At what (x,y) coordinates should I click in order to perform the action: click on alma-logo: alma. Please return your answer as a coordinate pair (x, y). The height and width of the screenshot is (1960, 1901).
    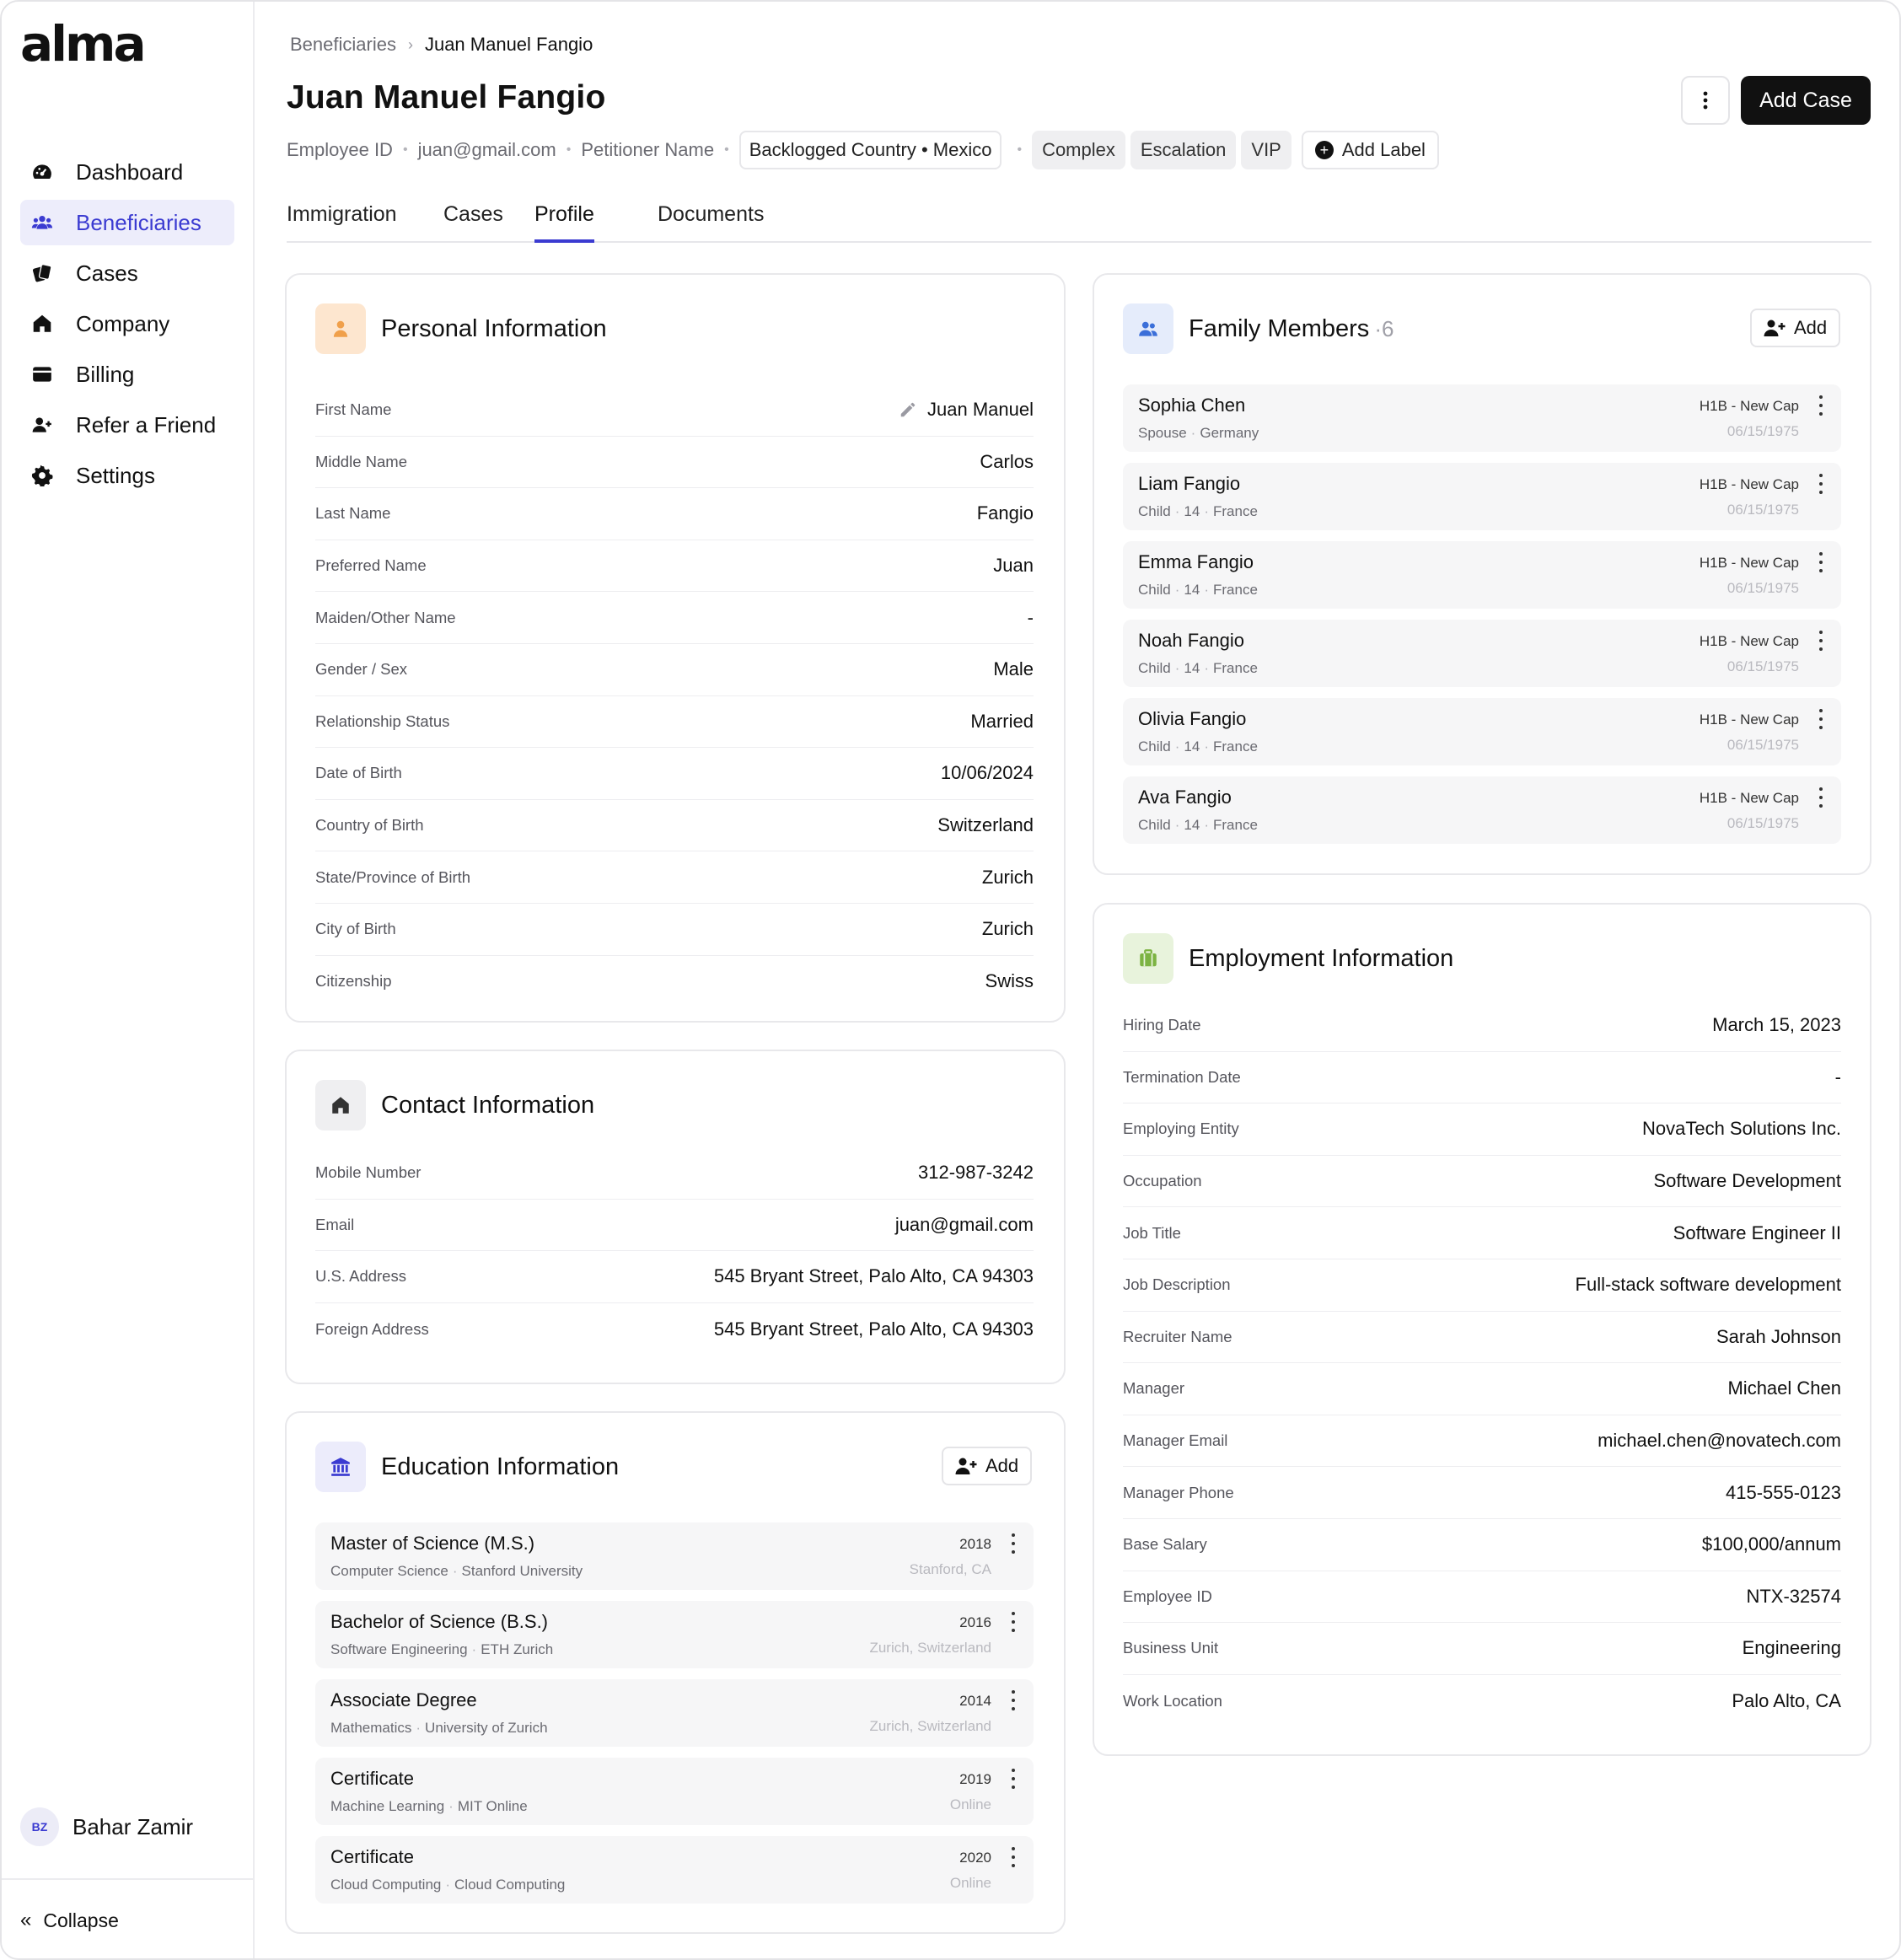
    Looking at the image, I should click on (83, 44).